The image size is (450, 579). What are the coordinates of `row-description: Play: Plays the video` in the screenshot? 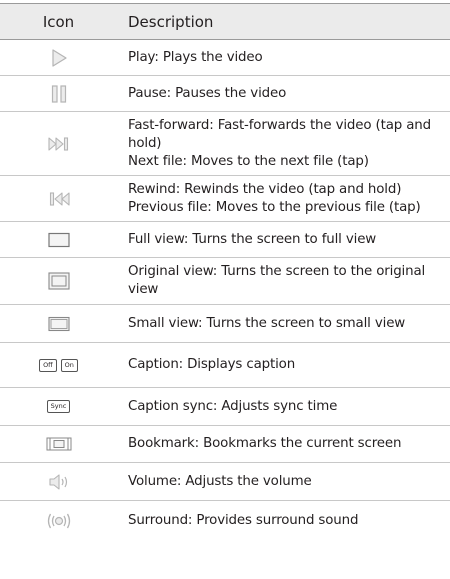 It's located at (195, 57).